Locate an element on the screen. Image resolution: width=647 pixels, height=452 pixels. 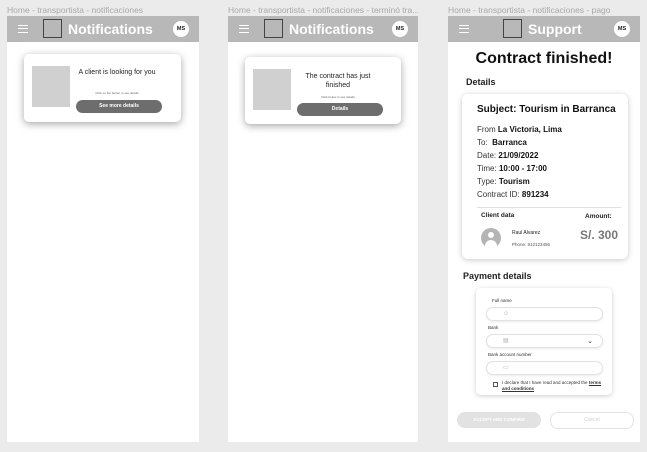
app-bar-title: Support is located at coordinates (555, 29).